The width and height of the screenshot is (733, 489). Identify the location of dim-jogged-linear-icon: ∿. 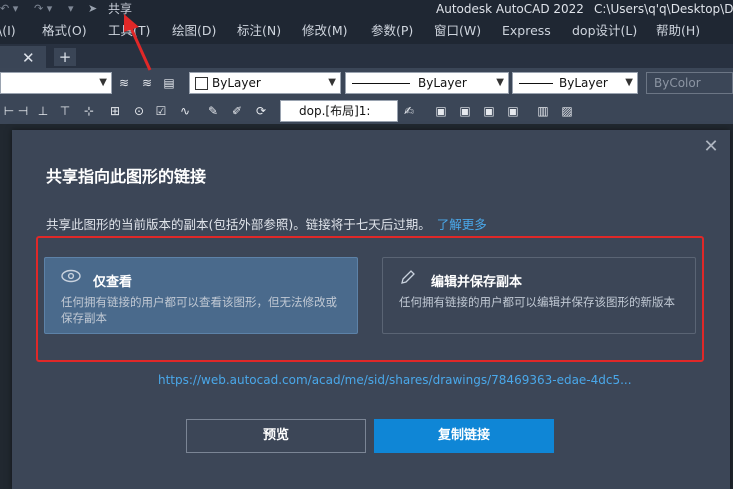
(185, 111).